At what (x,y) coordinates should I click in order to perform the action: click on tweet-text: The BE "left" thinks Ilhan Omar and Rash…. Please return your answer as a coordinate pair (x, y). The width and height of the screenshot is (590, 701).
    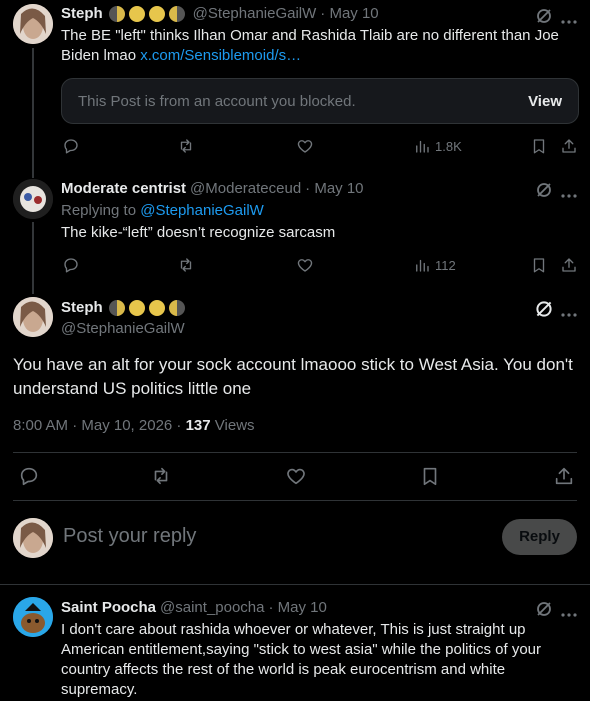
    Looking at the image, I should click on (310, 45).